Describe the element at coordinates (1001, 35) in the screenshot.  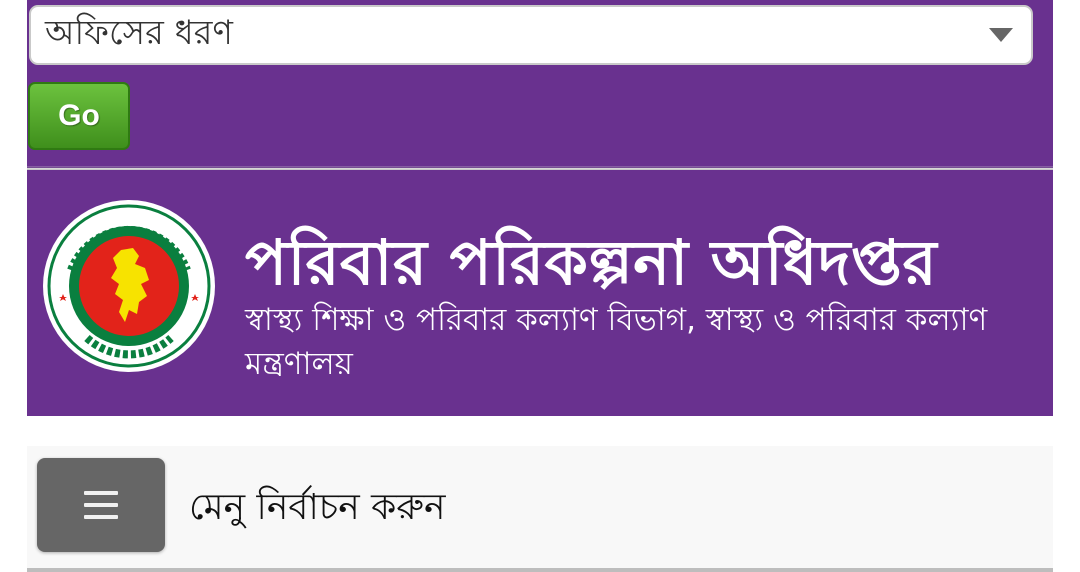
I see `chevron-down-icon` at that location.